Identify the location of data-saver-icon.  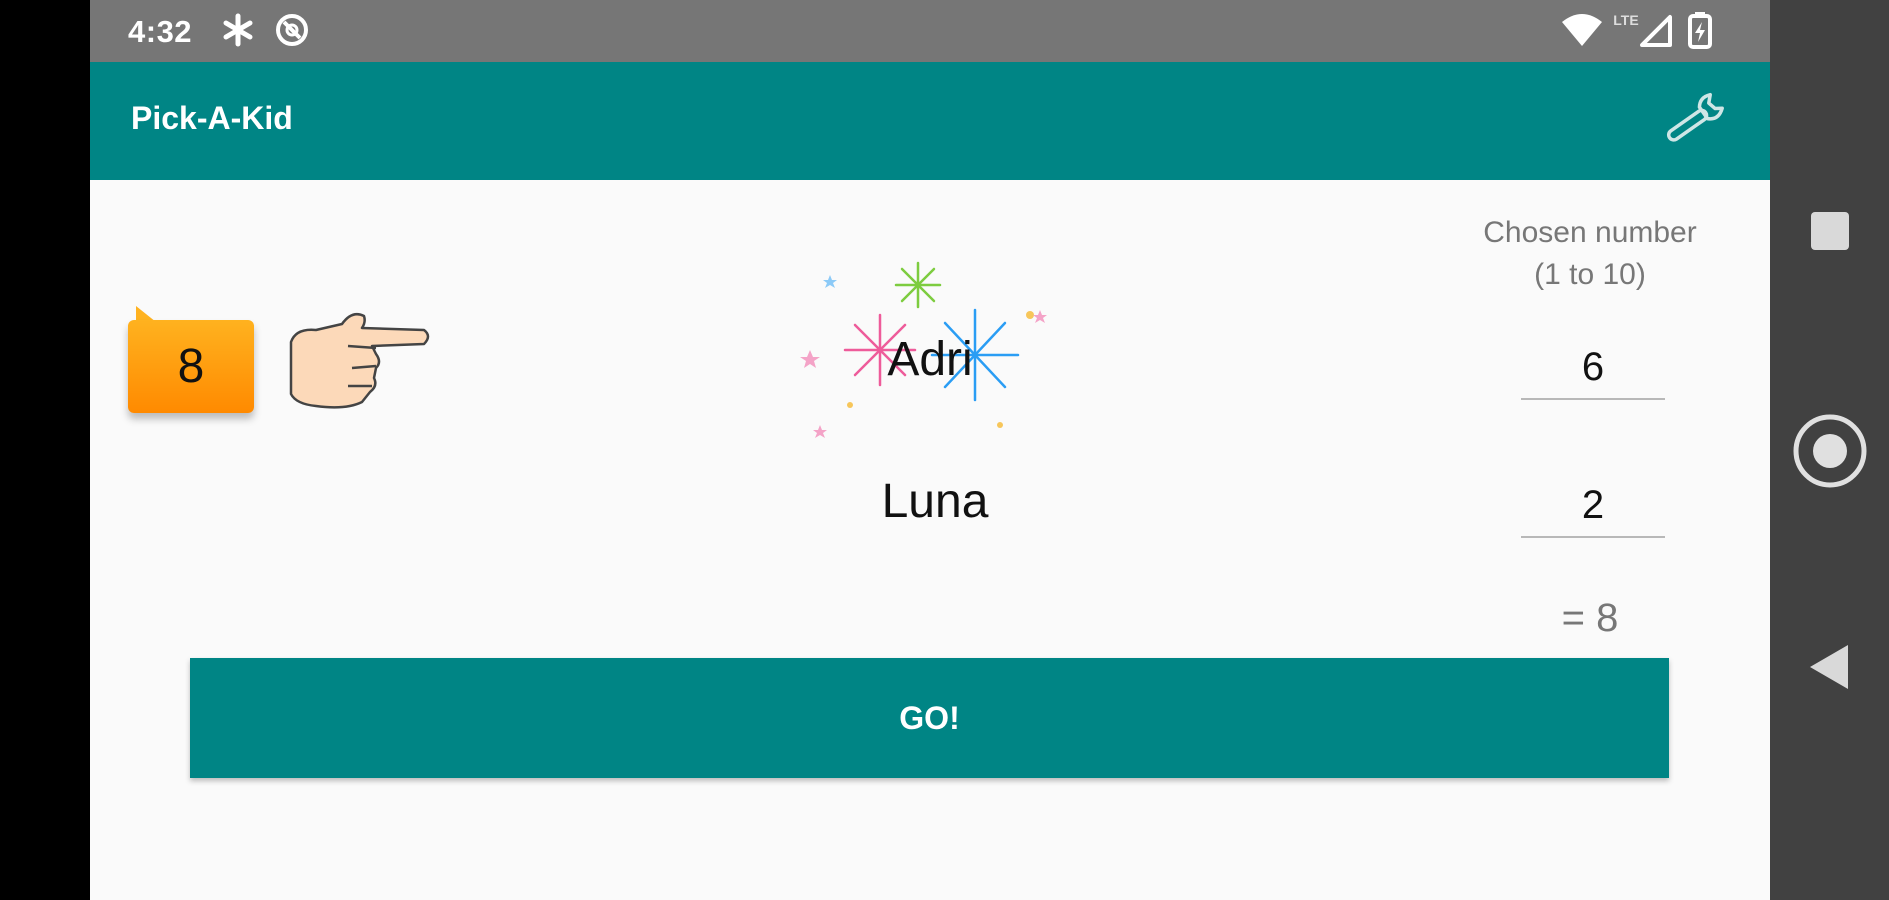
(292, 30).